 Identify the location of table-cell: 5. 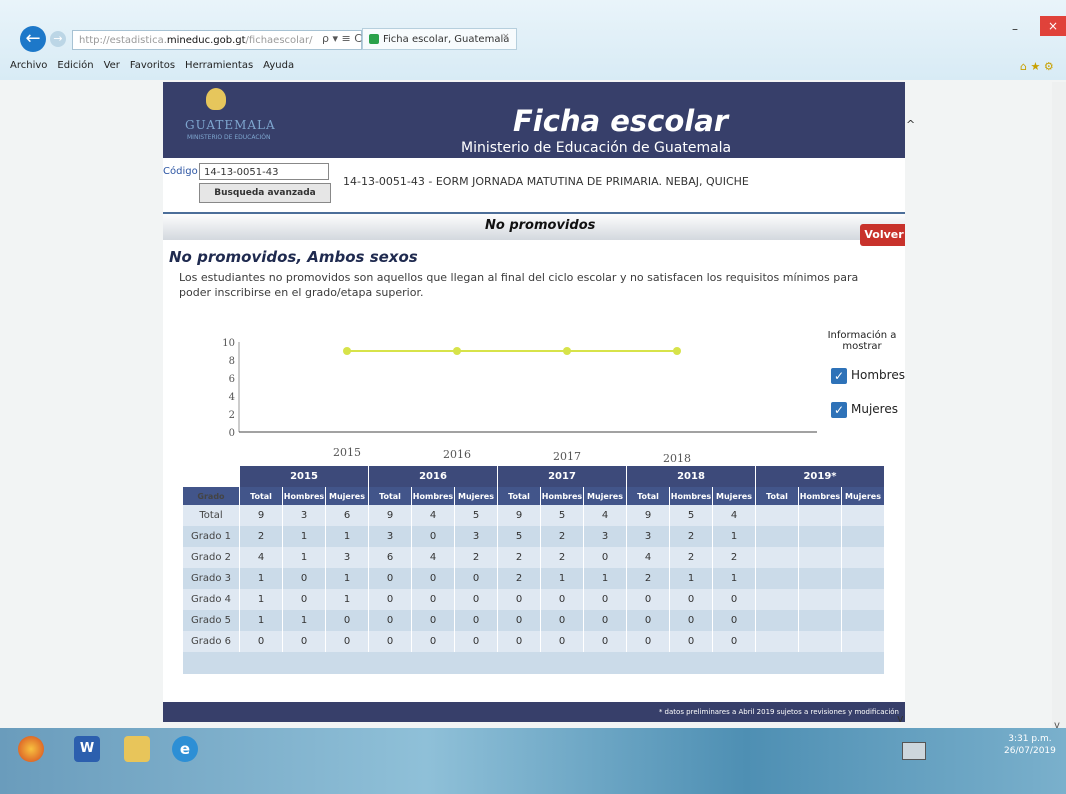
(691, 515).